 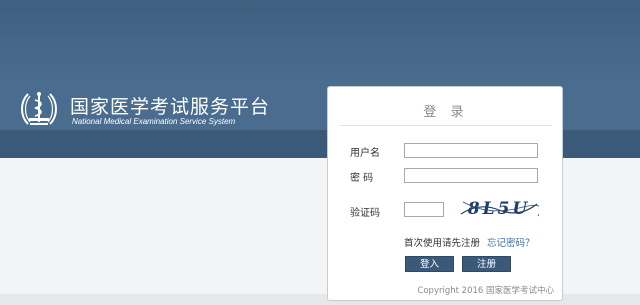 What do you see at coordinates (362, 178) in the screenshot?
I see `password-label: 密 码` at bounding box center [362, 178].